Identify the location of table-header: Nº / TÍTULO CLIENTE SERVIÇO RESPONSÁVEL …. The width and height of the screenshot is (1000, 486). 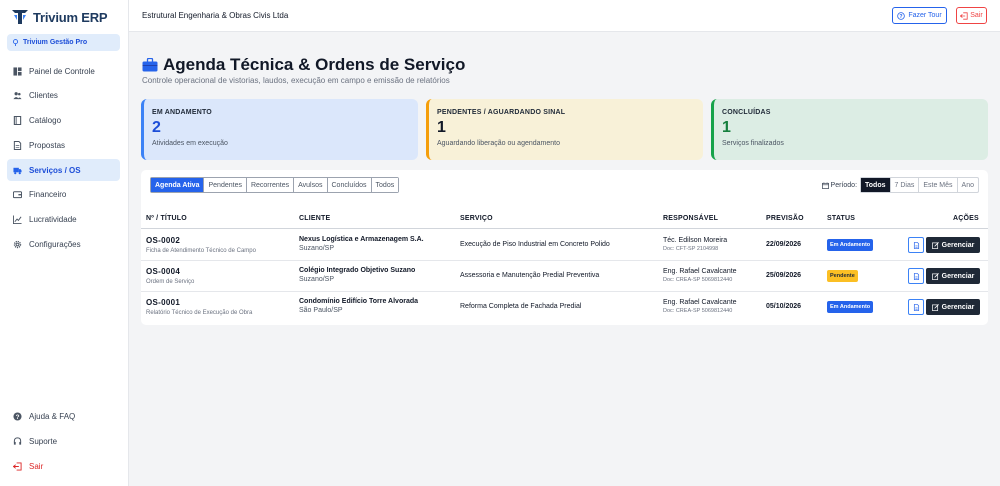
(564, 219).